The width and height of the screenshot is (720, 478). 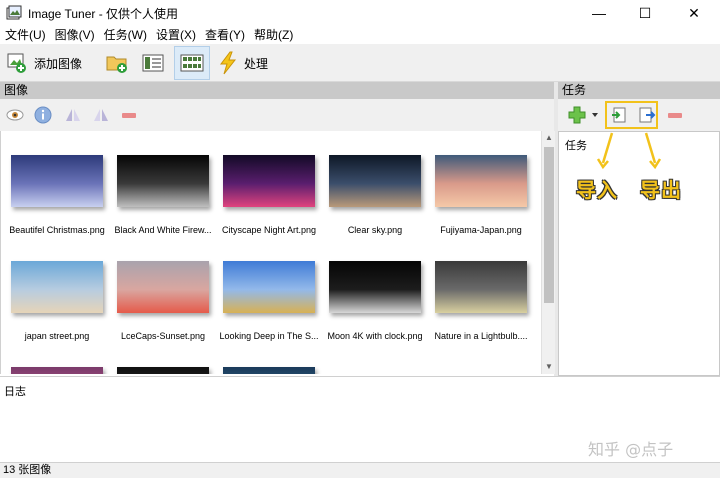 What do you see at coordinates (58, 63) in the screenshot?
I see `add-images-label: 添加图像` at bounding box center [58, 63].